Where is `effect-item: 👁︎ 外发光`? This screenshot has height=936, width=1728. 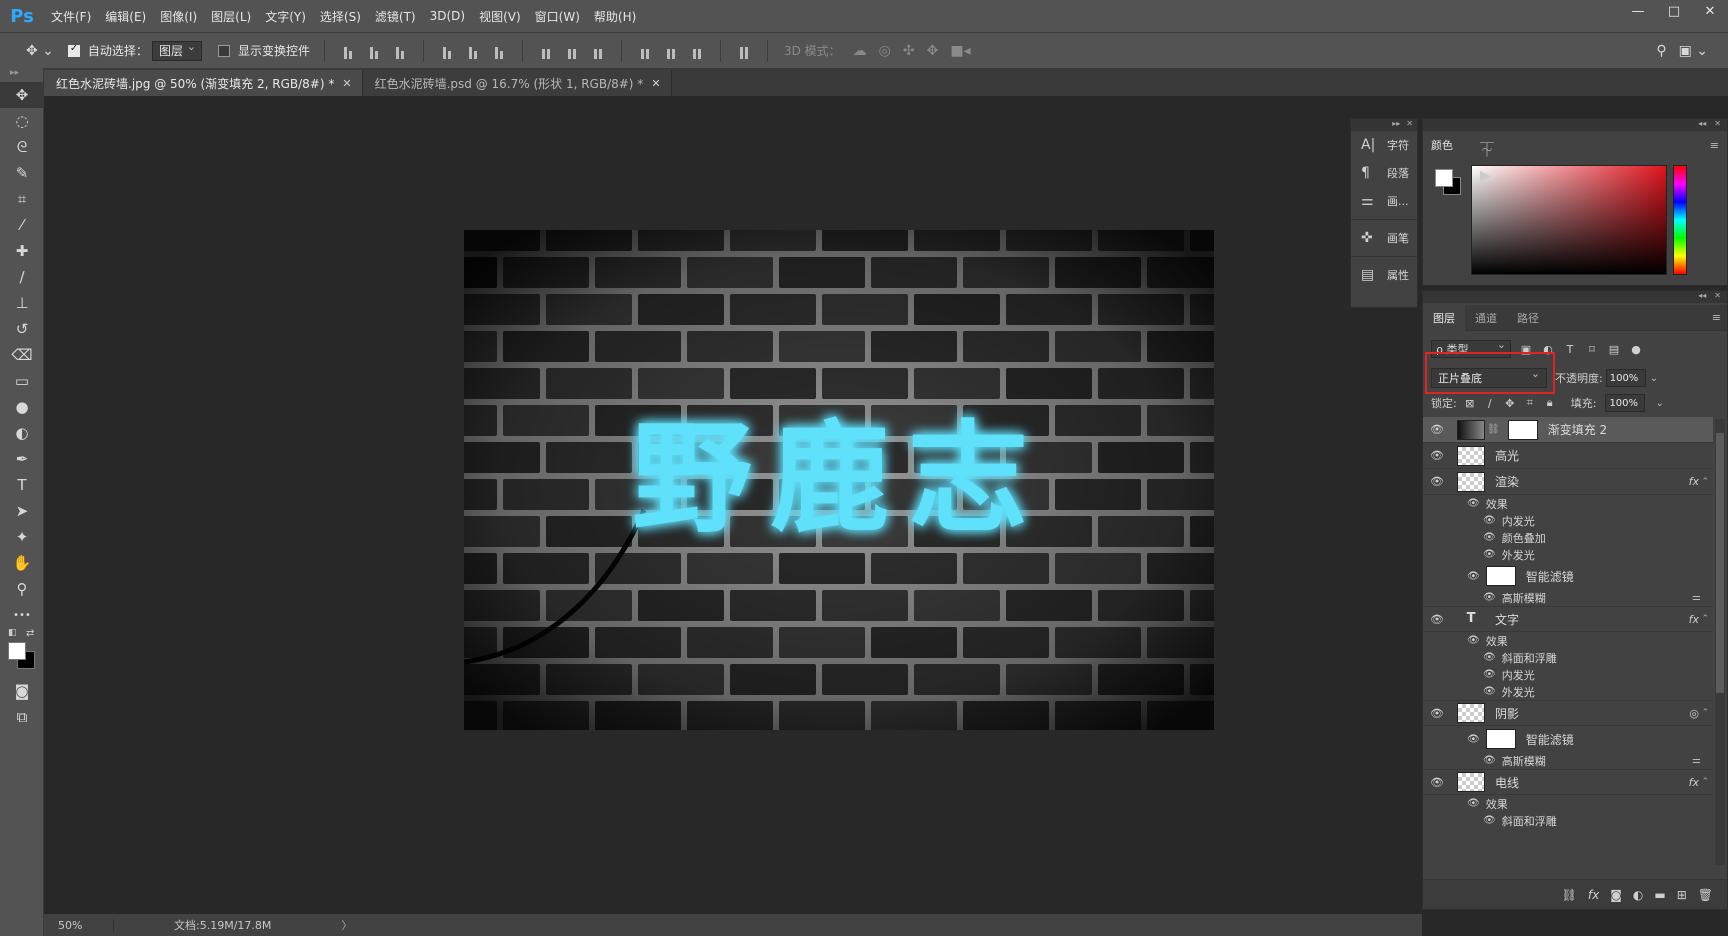
effect-item: 👁︎ 外发光 is located at coordinates (1568, 554).